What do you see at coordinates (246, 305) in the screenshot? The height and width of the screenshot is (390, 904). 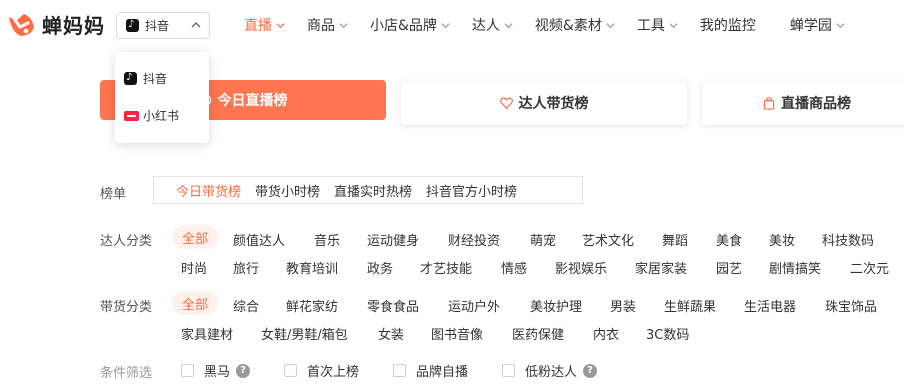 I see `goods-category-option: 综合` at bounding box center [246, 305].